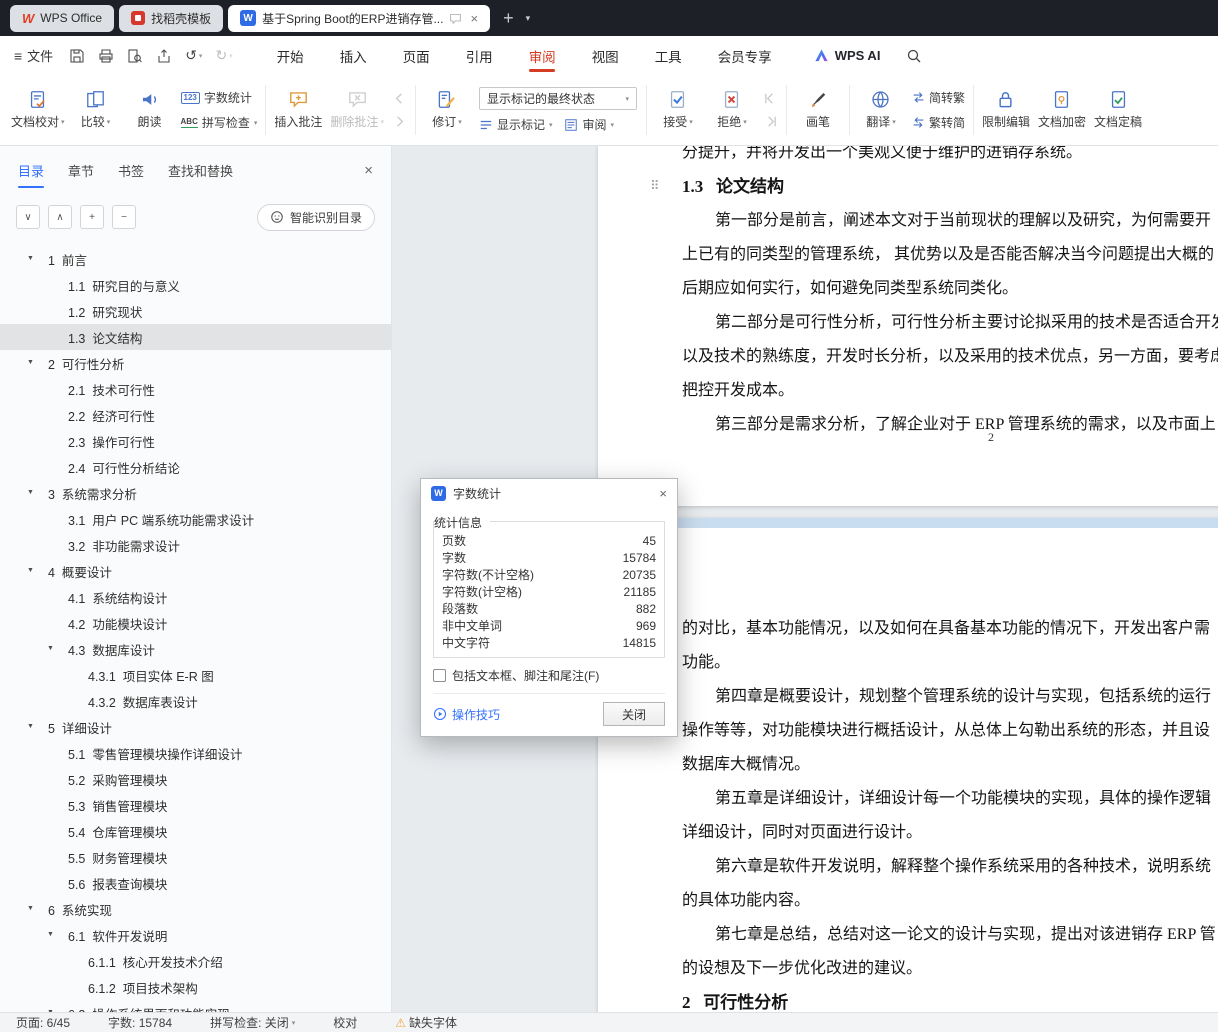 The image size is (1218, 1032). I want to click on toc-item: ▼ 5.4 仓库管理模块, so click(195, 831).